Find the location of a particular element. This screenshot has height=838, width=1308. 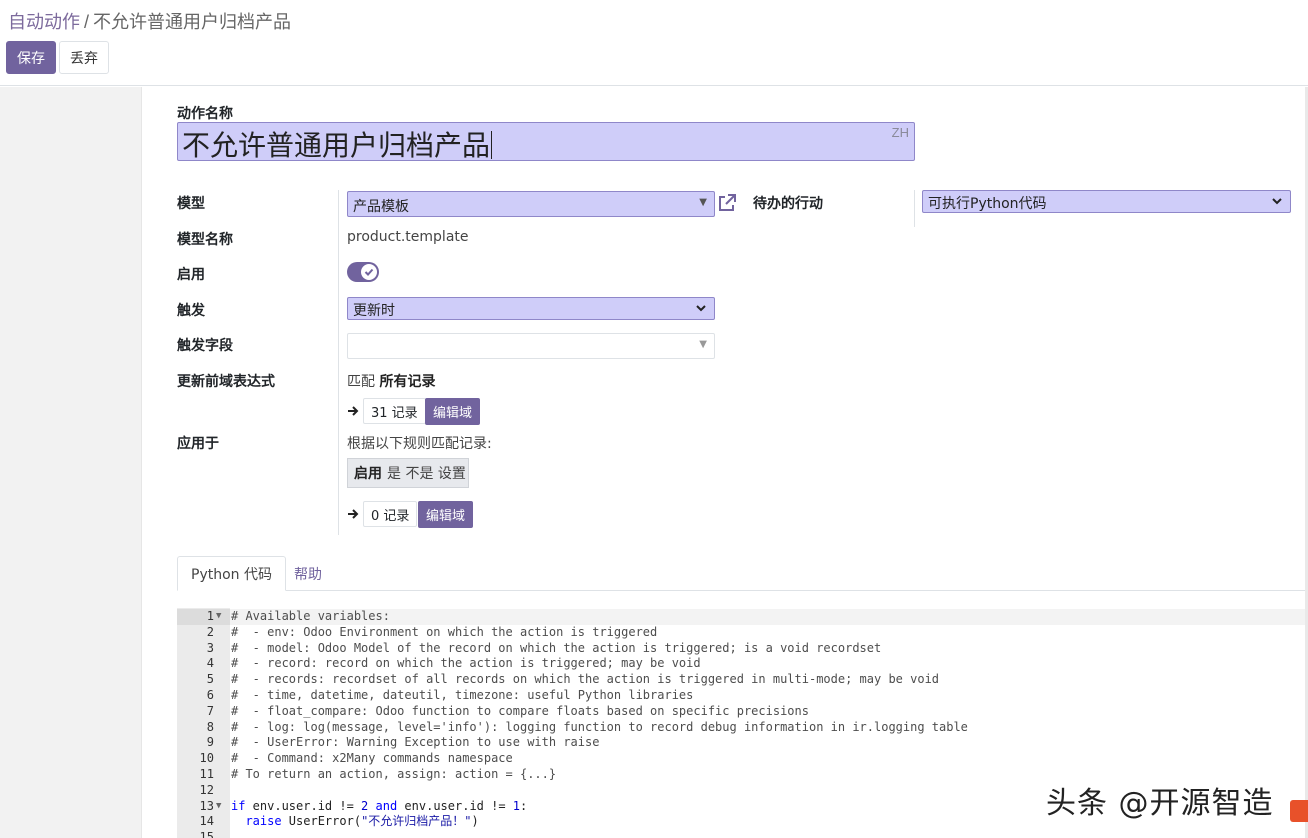

language-badge: ZH is located at coordinates (900, 132).